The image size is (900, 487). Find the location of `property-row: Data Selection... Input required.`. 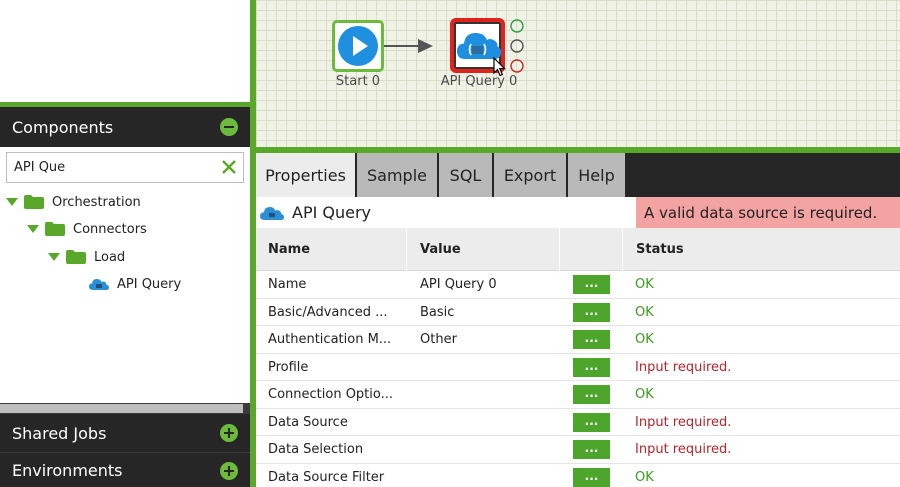

property-row: Data Selection... Input required. is located at coordinates (578, 450).